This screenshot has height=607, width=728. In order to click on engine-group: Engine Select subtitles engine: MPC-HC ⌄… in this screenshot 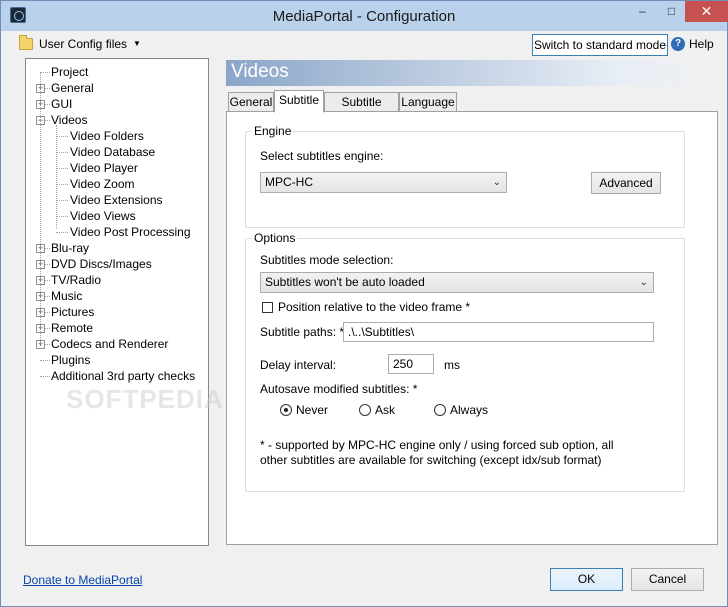, I will do `click(465, 176)`.